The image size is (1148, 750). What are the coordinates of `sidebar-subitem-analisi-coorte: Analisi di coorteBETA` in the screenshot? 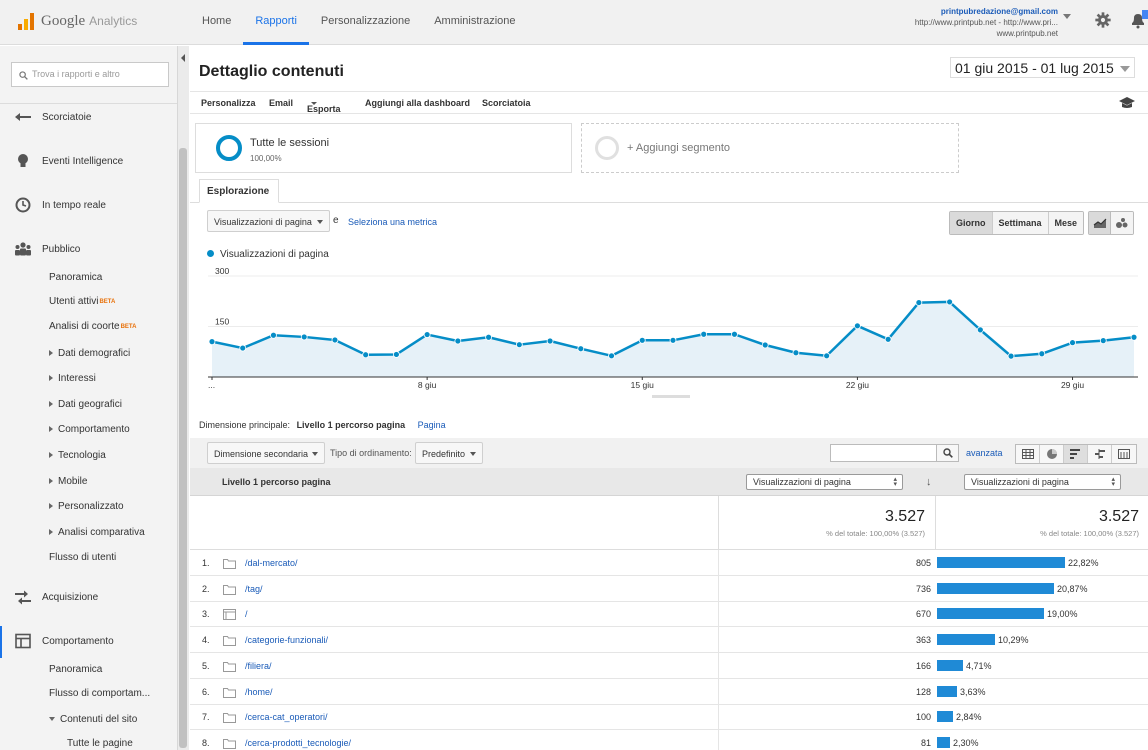 It's located at (92, 327).